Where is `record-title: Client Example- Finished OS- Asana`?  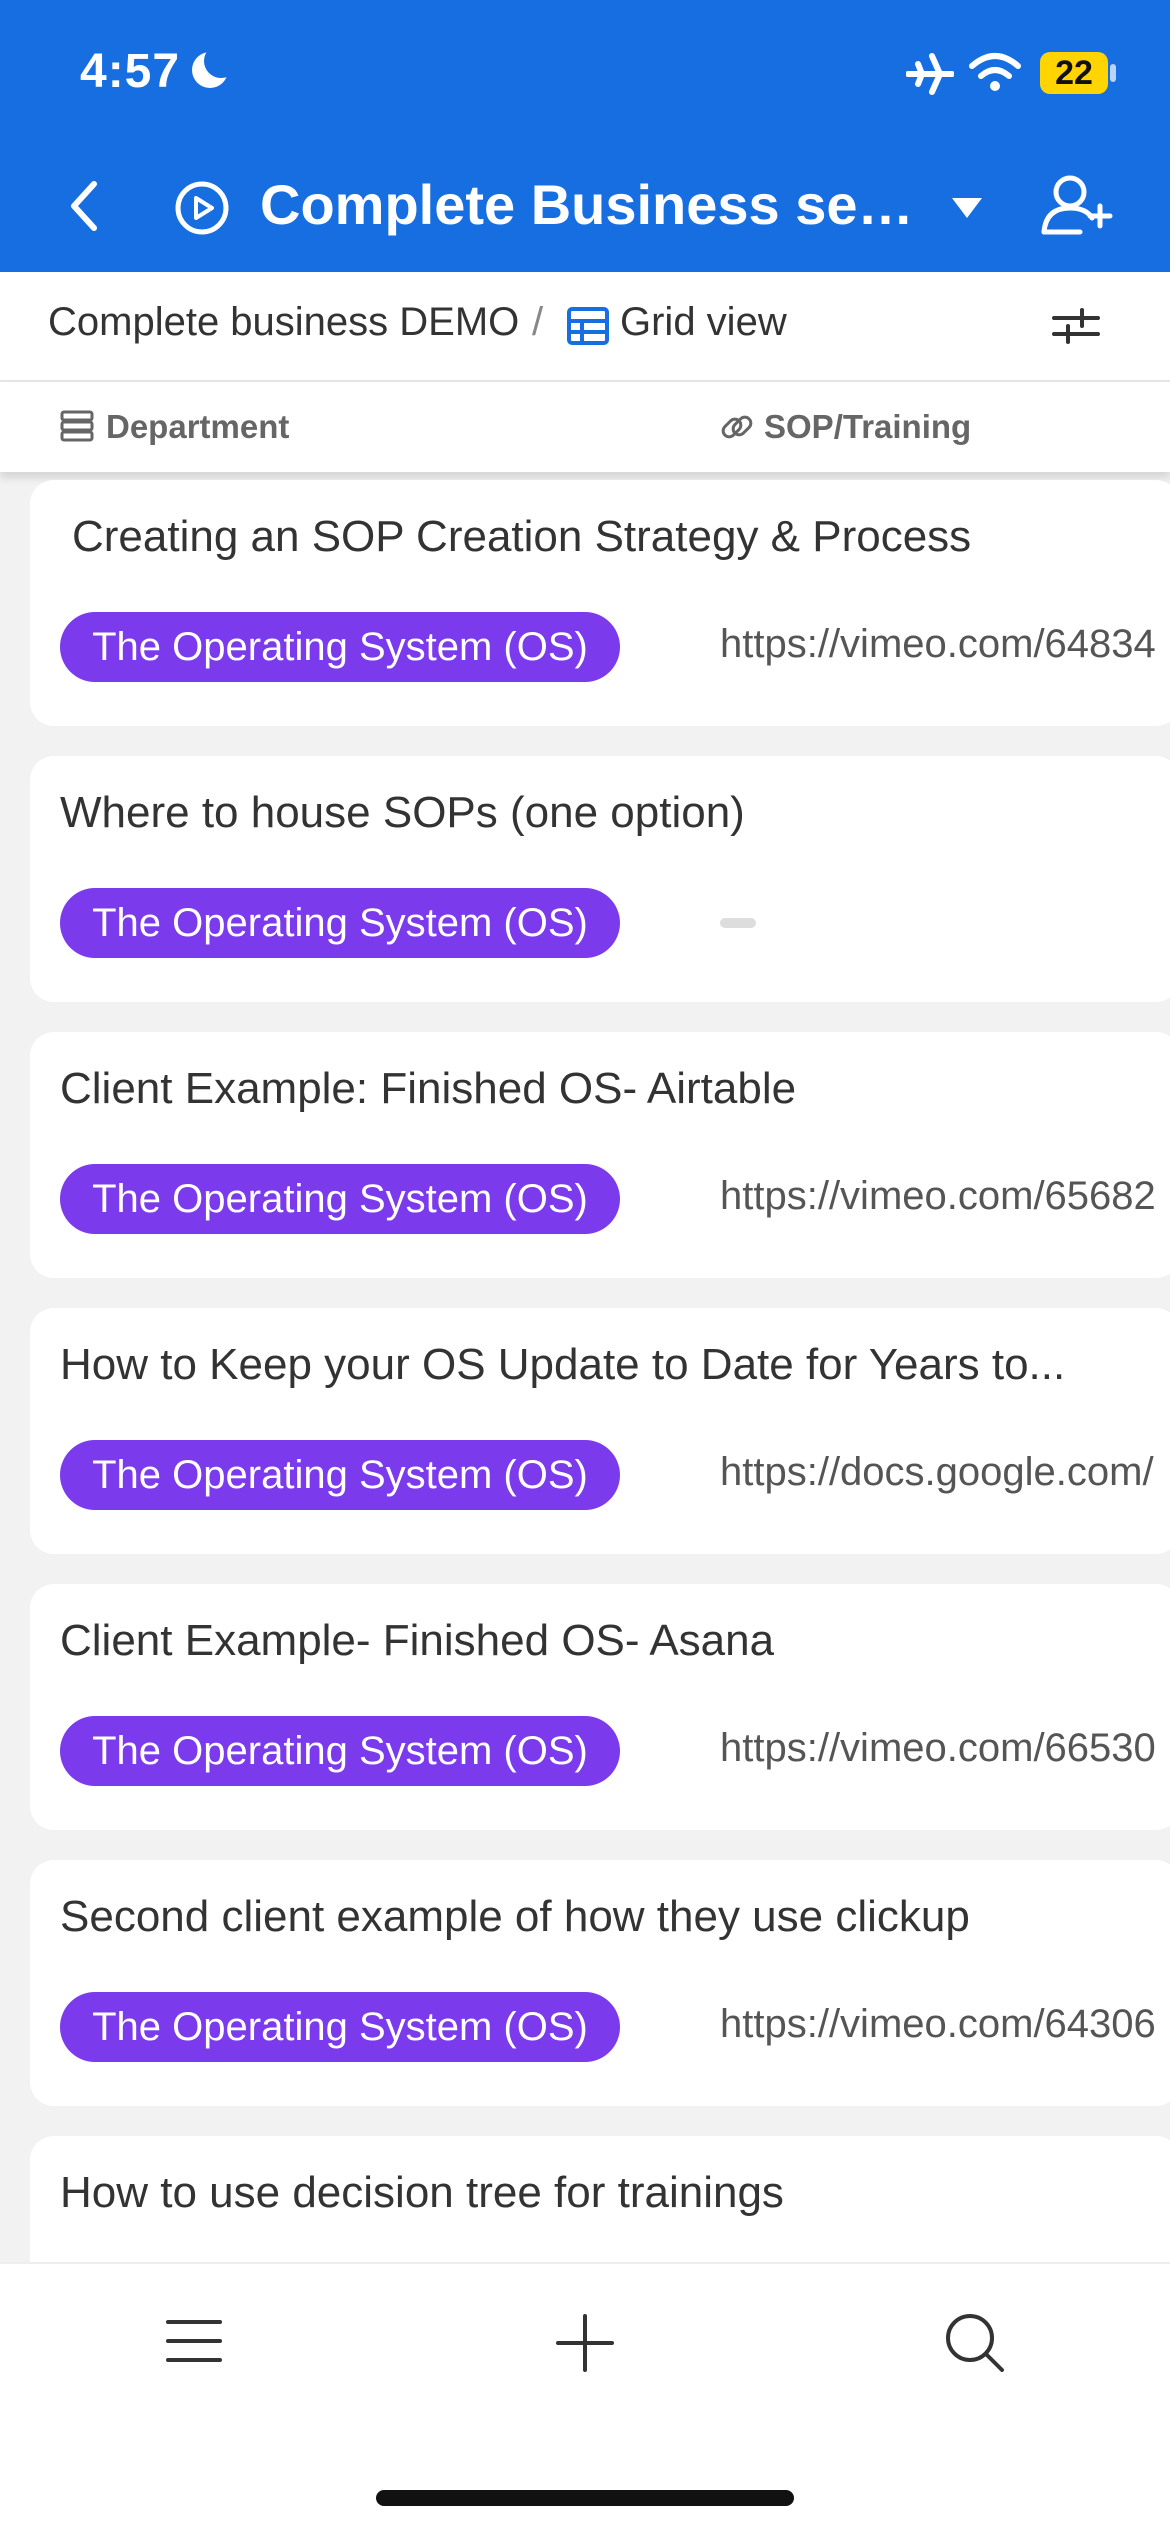
record-title: Client Example- Finished OS- Asana is located at coordinates (417, 1640).